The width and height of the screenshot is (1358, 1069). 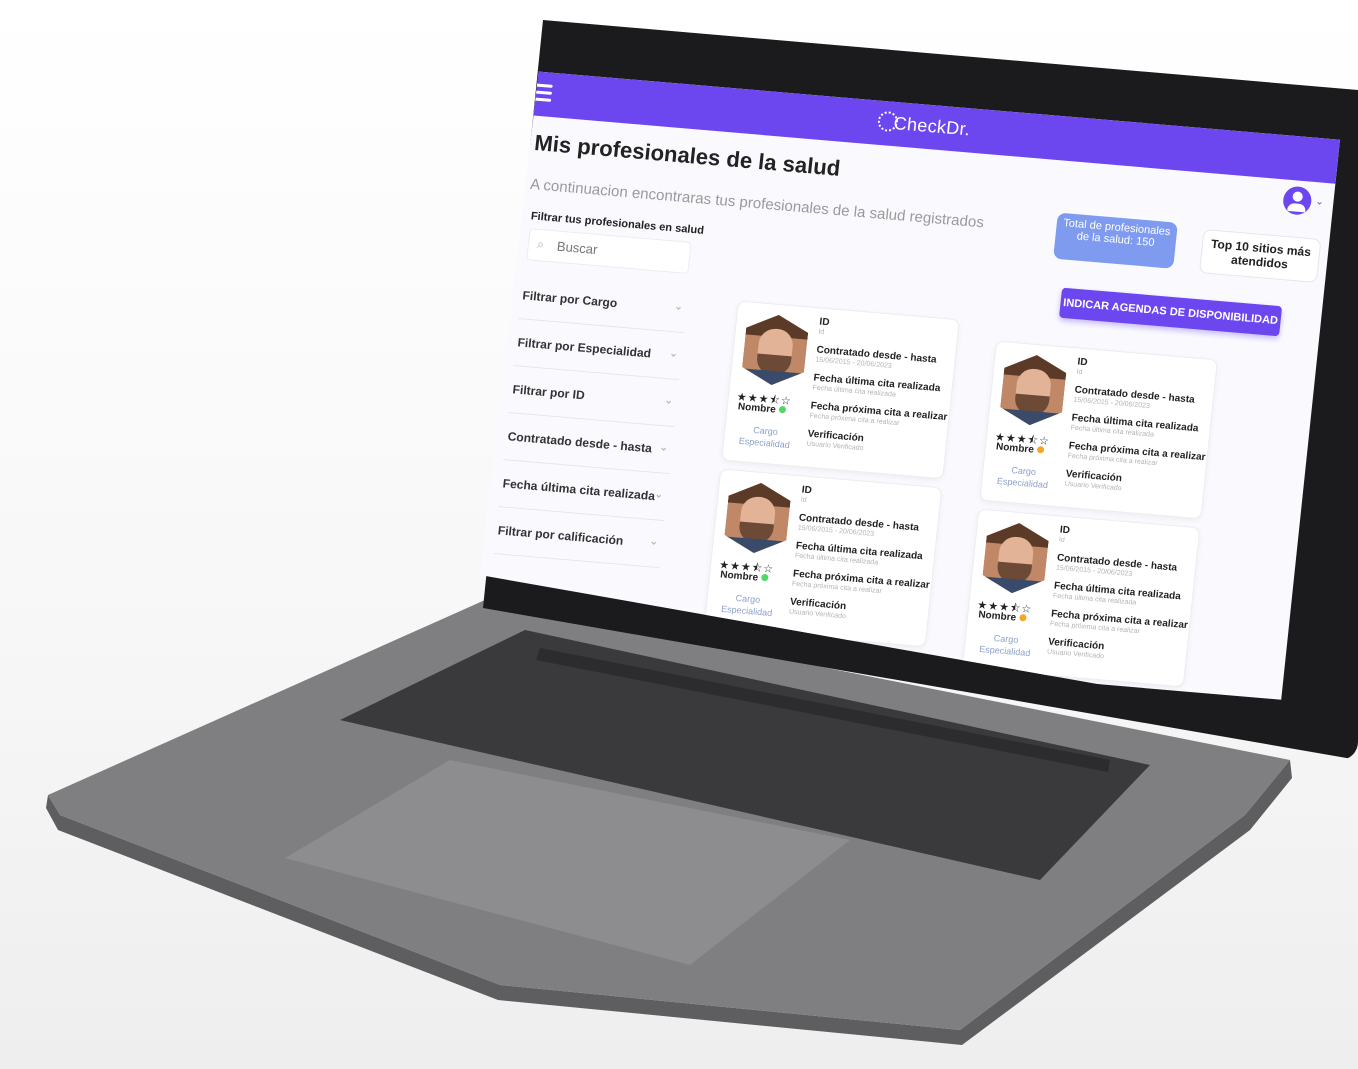 What do you see at coordinates (580, 442) in the screenshot?
I see `filter-label: Contratado desde - hasta` at bounding box center [580, 442].